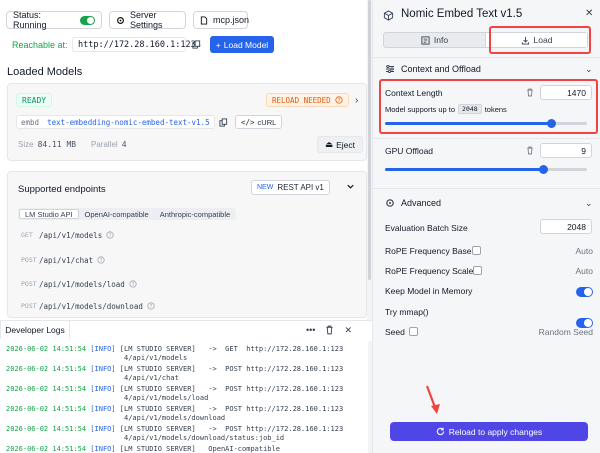 The width and height of the screenshot is (600, 453). Describe the element at coordinates (413, 331) in the screenshot. I see `seed-checkbox` at that location.